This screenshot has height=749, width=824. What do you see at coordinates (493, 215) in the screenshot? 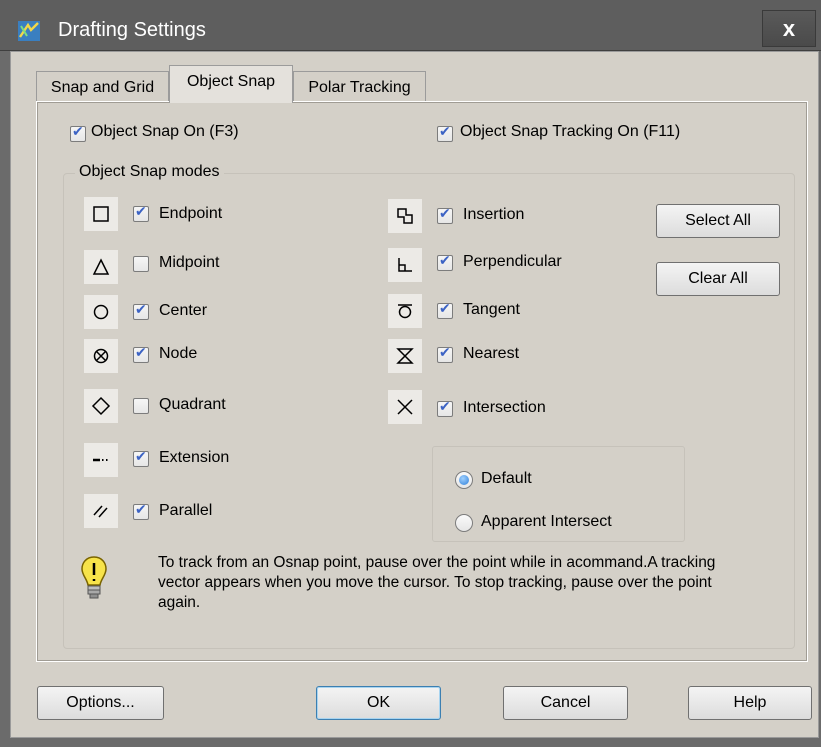
I see `insertion-label: Insertion` at bounding box center [493, 215].